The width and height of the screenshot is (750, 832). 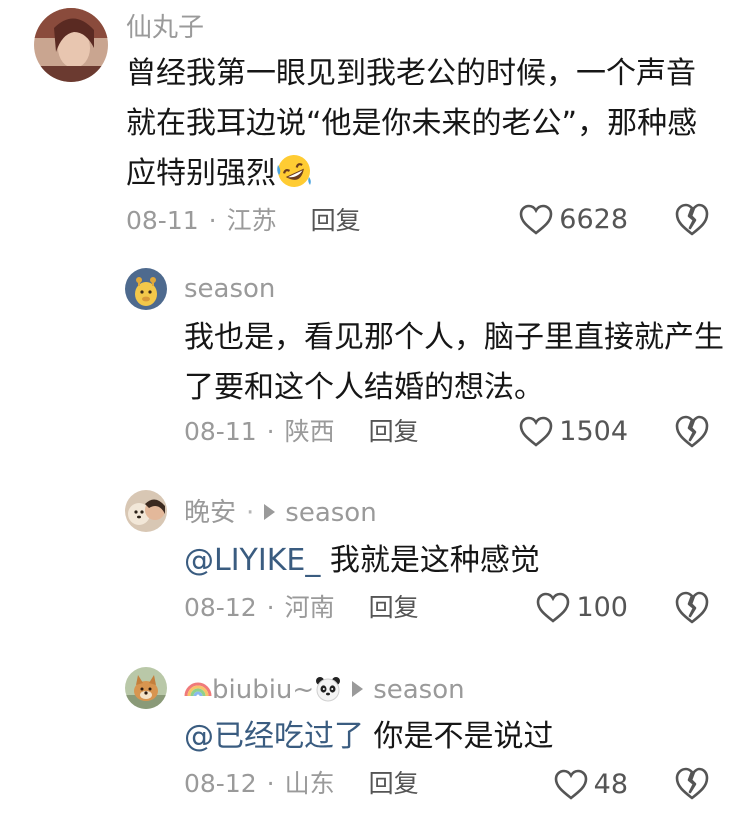 I want to click on comment-meta: 08-12 · 河南 回复, so click(x=301, y=608).